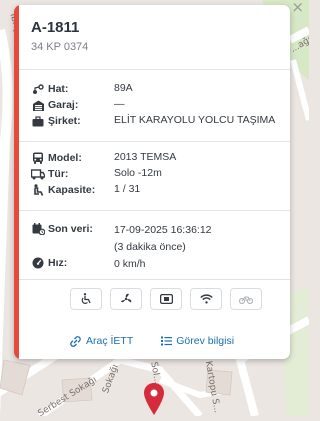  I want to click on vehicle-door-number: A-1811, so click(55, 27).